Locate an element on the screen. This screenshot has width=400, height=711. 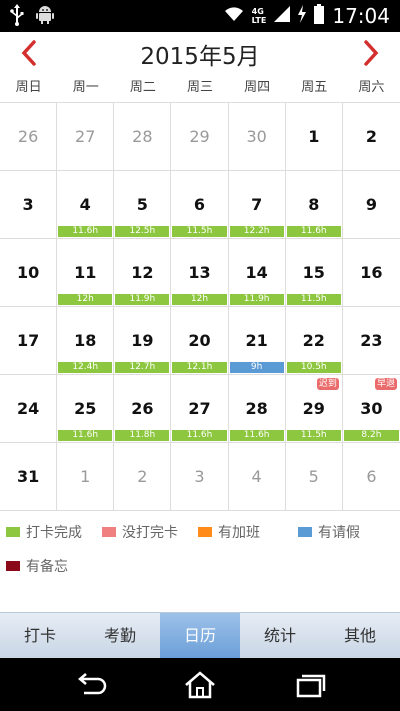
calendar-day-cell: 5 is located at coordinates (314, 477).